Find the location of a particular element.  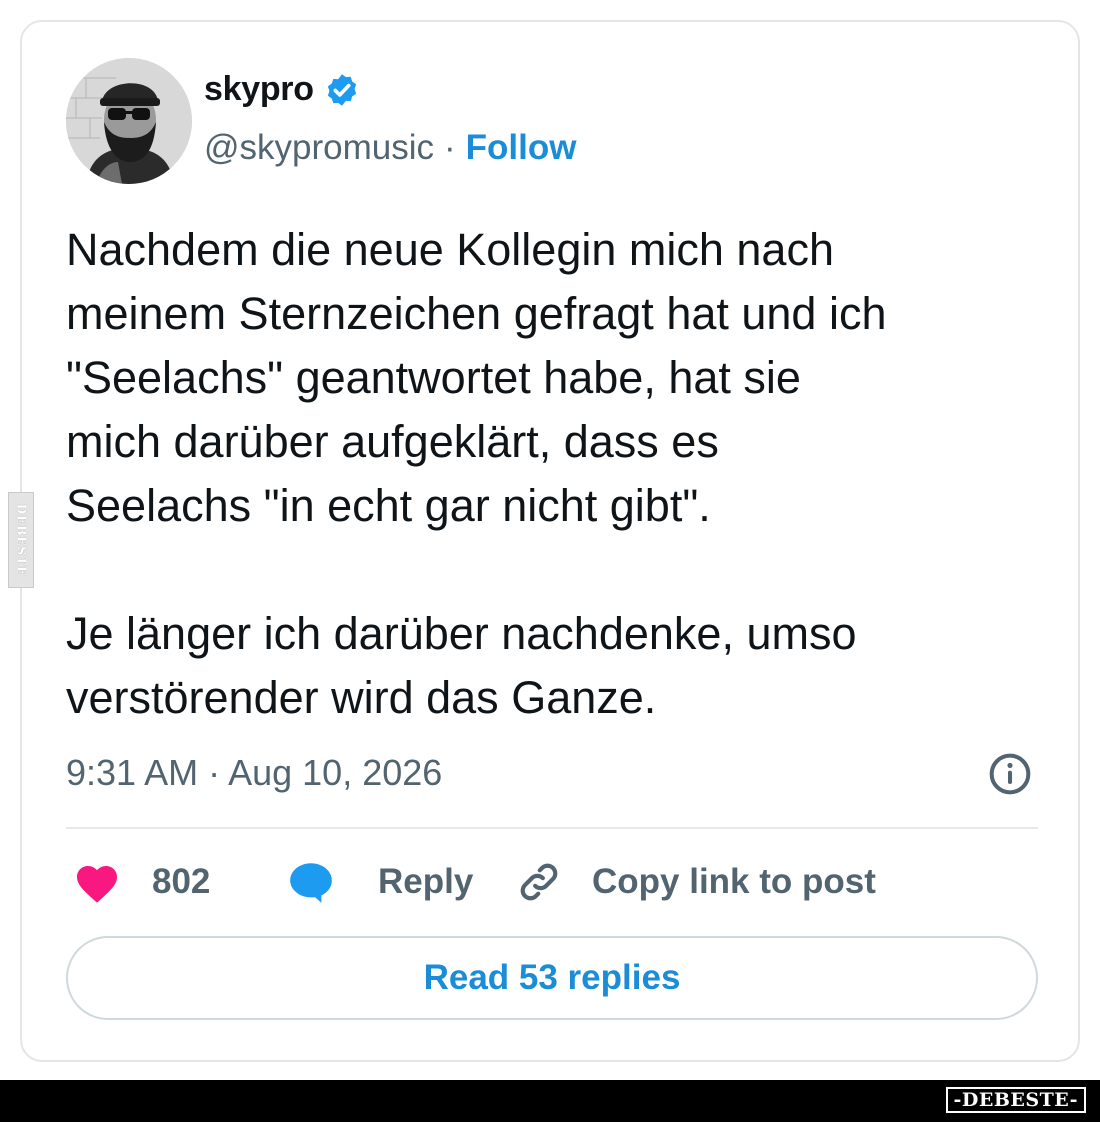

like-button: 802 is located at coordinates (141, 882).